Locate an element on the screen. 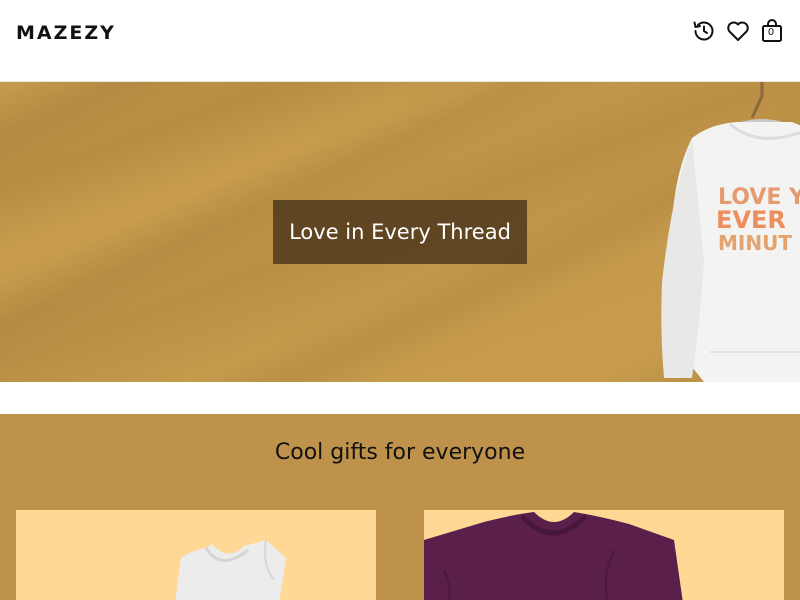  tshirt-image is located at coordinates (553, 556).